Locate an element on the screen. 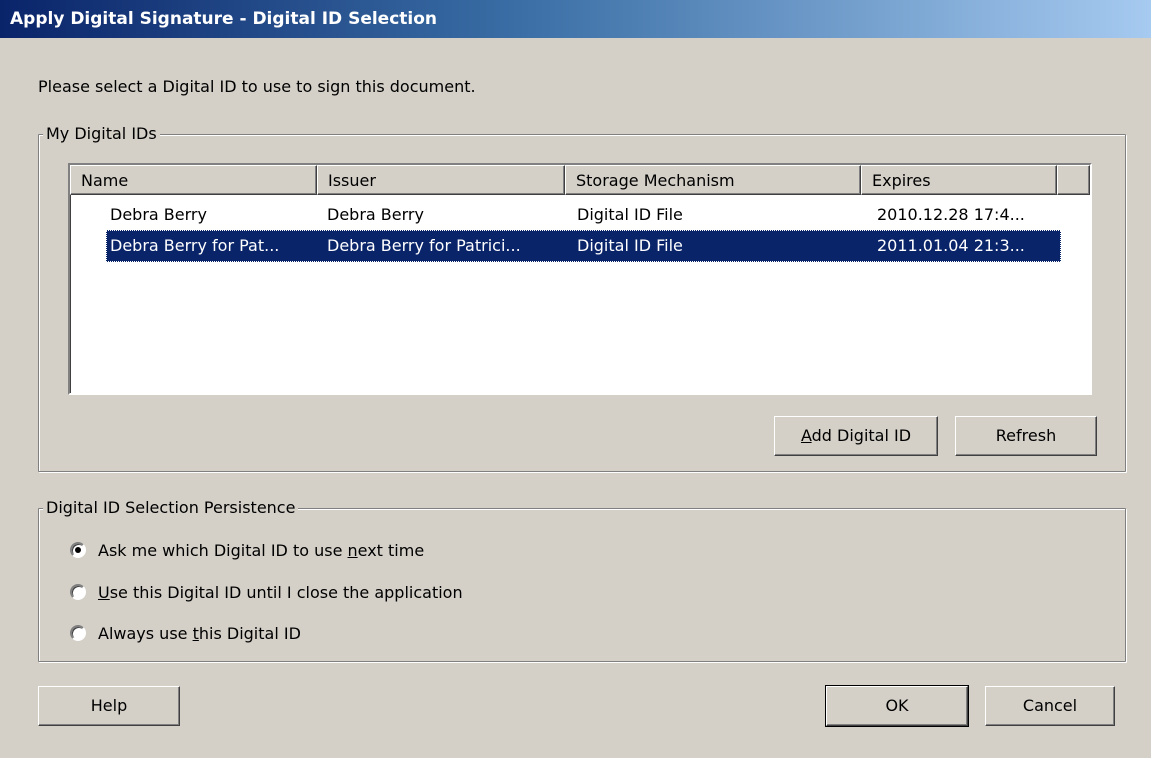 Image resolution: width=1151 pixels, height=758 pixels. help-button-label: Help is located at coordinates (109, 705).